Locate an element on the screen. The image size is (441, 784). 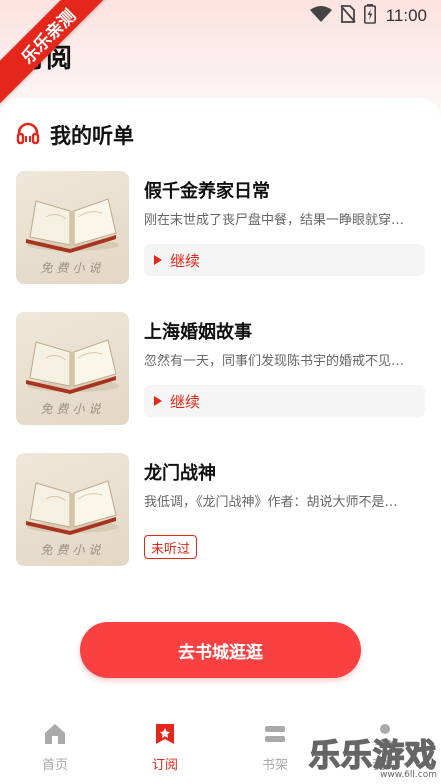
unheard-badge: 未听过 is located at coordinates (171, 547).